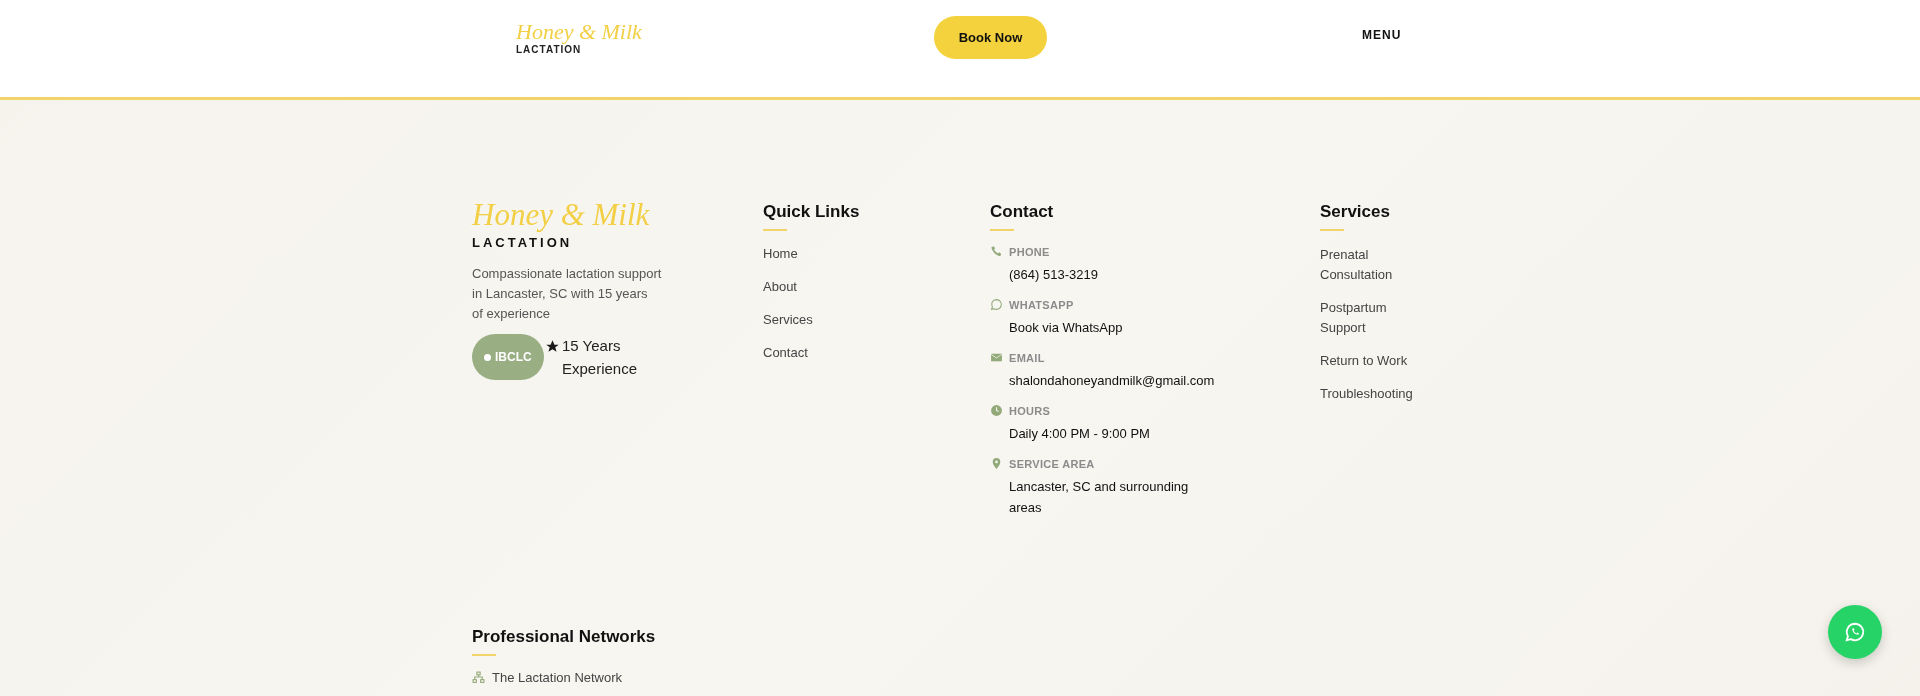  I want to click on footer-link: About, so click(780, 287).